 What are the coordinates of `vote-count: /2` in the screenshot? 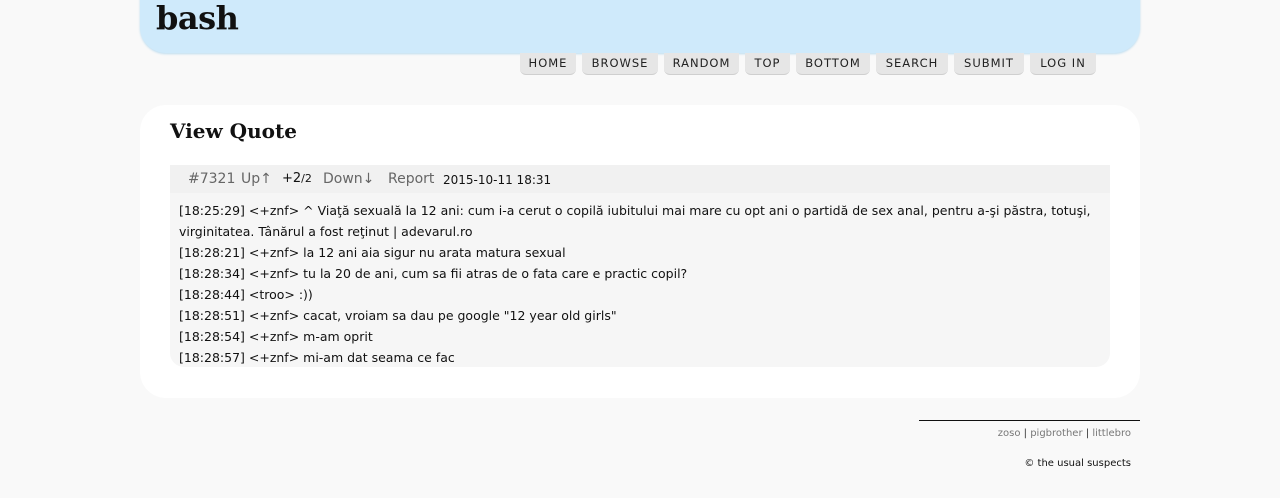 It's located at (306, 178).